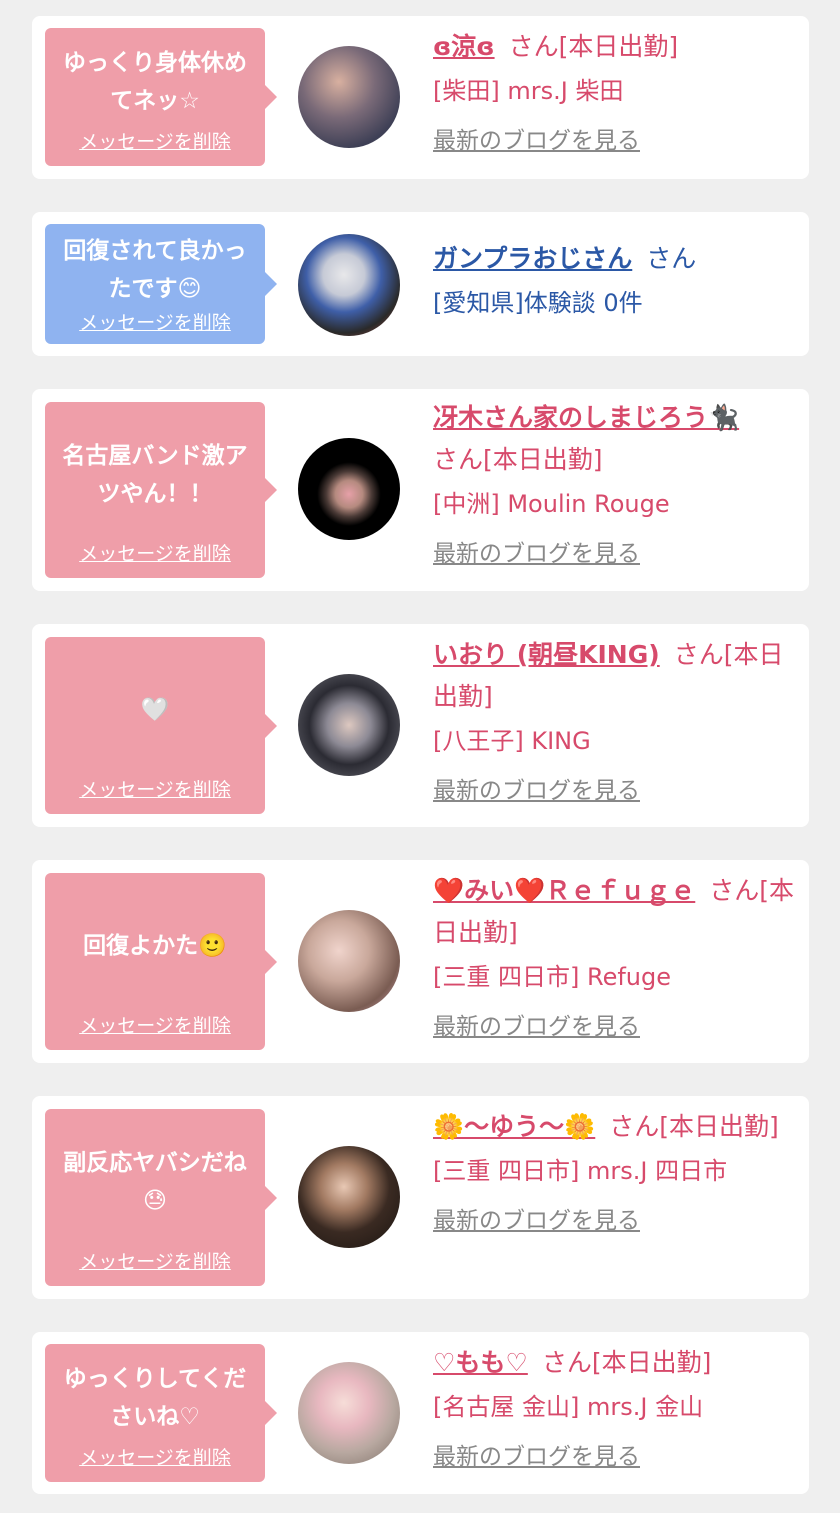 This screenshot has width=840, height=1513. I want to click on message-bubble: ゆっくり身体休めてネッ☆ メッセージを削除, so click(161, 97).